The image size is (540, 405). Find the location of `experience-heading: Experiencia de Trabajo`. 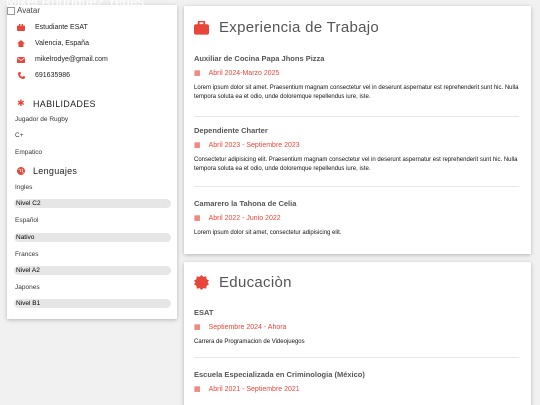

experience-heading: Experiencia de Trabajo is located at coordinates (286, 27).